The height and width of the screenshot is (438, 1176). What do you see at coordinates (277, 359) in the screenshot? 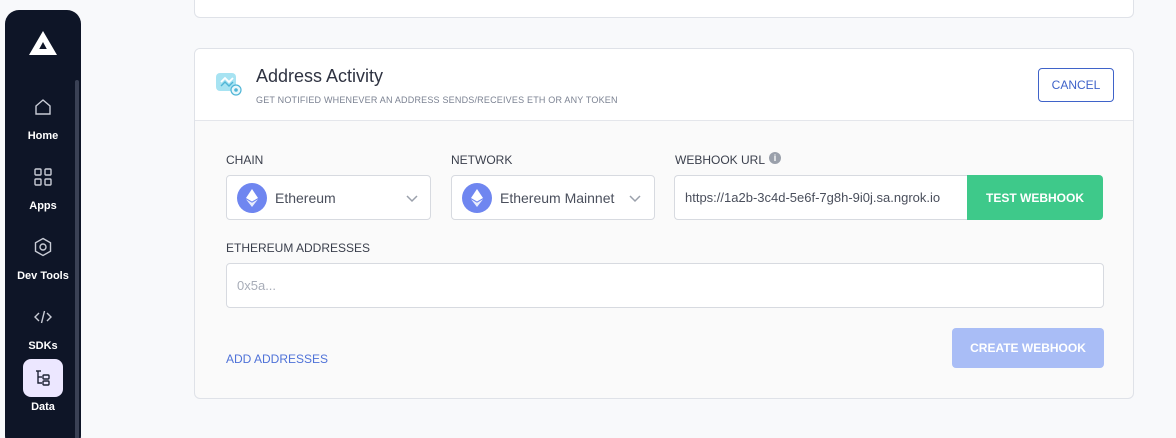
I see `add-addresses-link: ADD ADDRESSES` at bounding box center [277, 359].